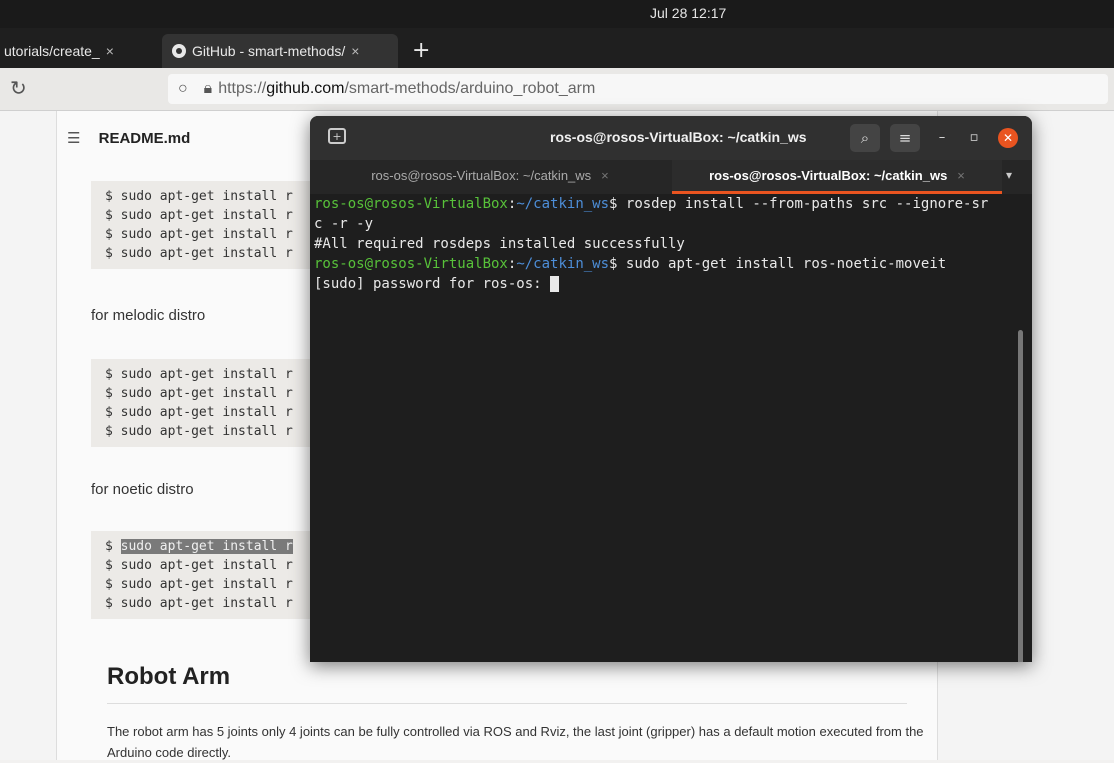  Describe the element at coordinates (344, 224) in the screenshot. I see `terminal-line: c -r -y` at that location.